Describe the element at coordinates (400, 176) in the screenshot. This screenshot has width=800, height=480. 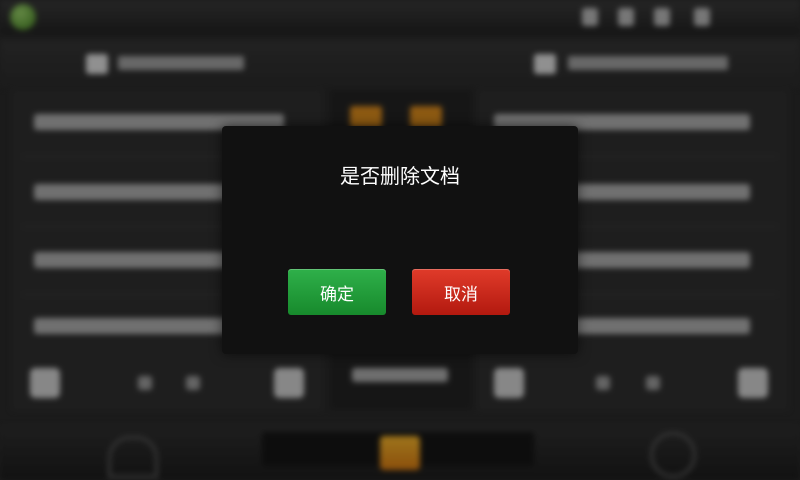
I see `dialog-title: 是否删除文档` at that location.